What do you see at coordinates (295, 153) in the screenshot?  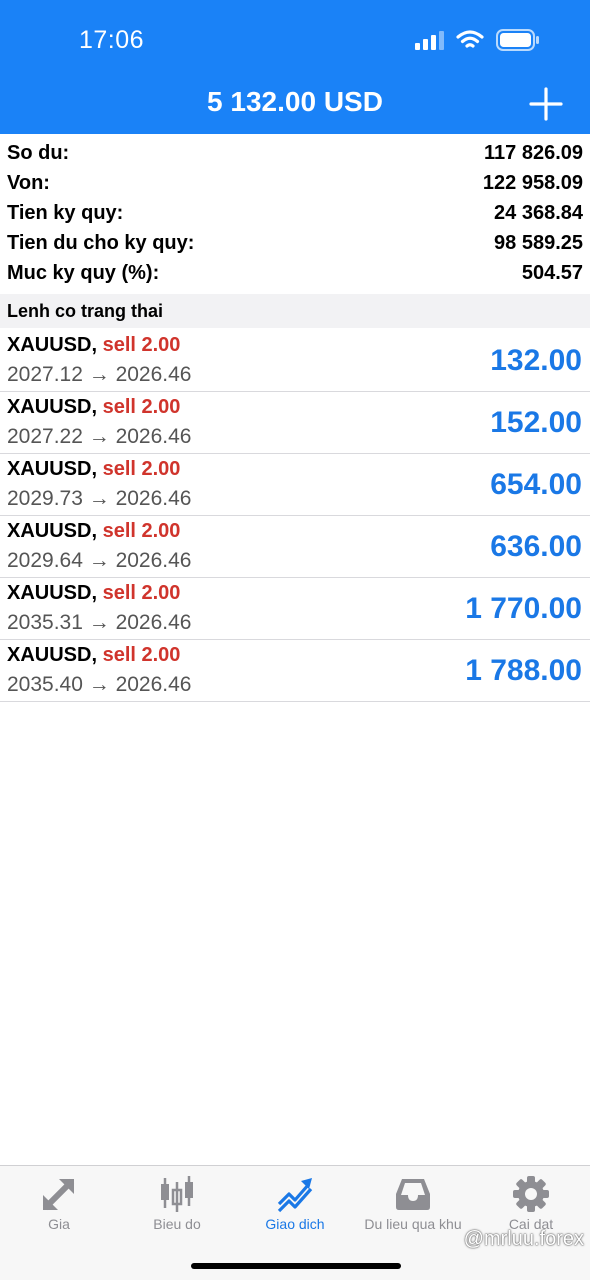 I see `summary-row-balance: So du: 117 826.09` at bounding box center [295, 153].